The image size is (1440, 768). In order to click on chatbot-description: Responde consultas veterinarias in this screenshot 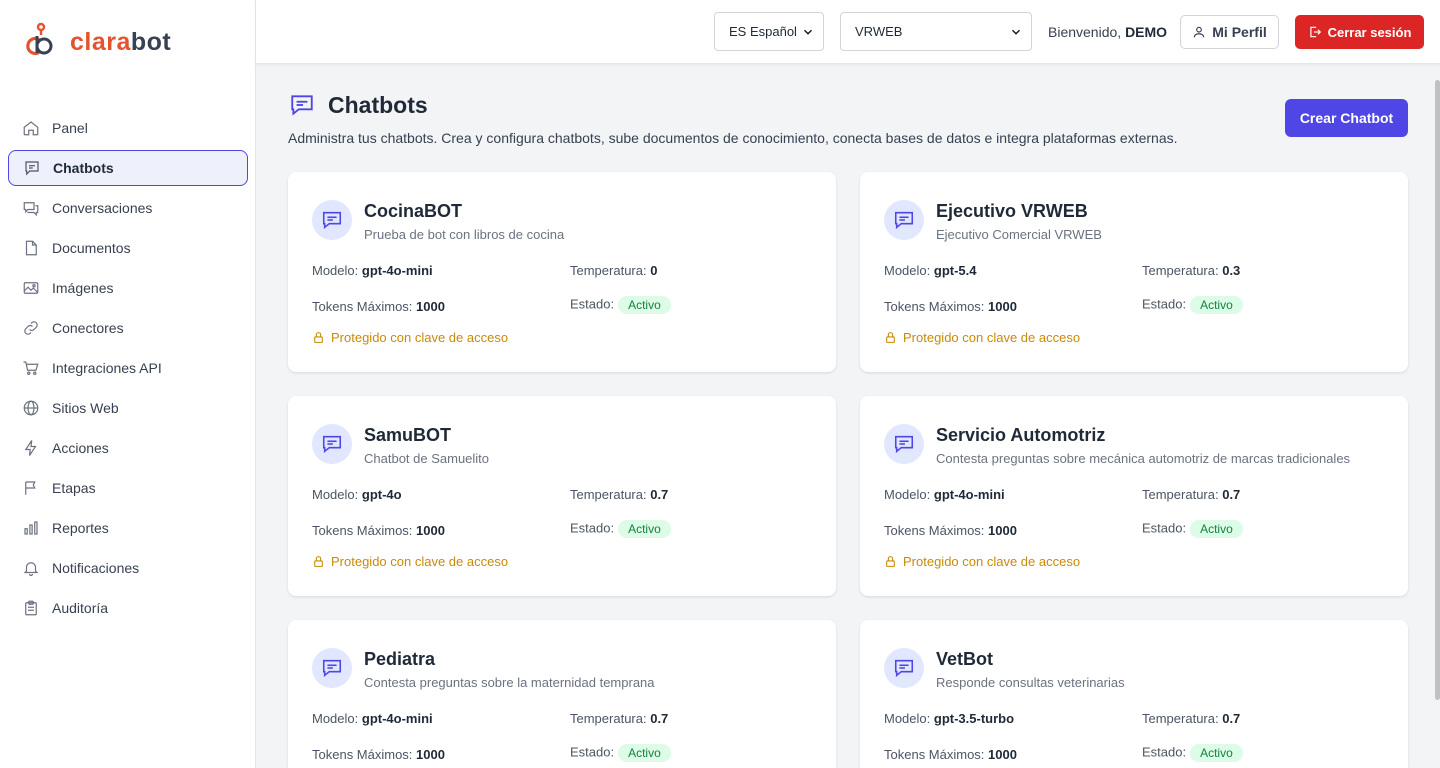, I will do `click(1030, 682)`.